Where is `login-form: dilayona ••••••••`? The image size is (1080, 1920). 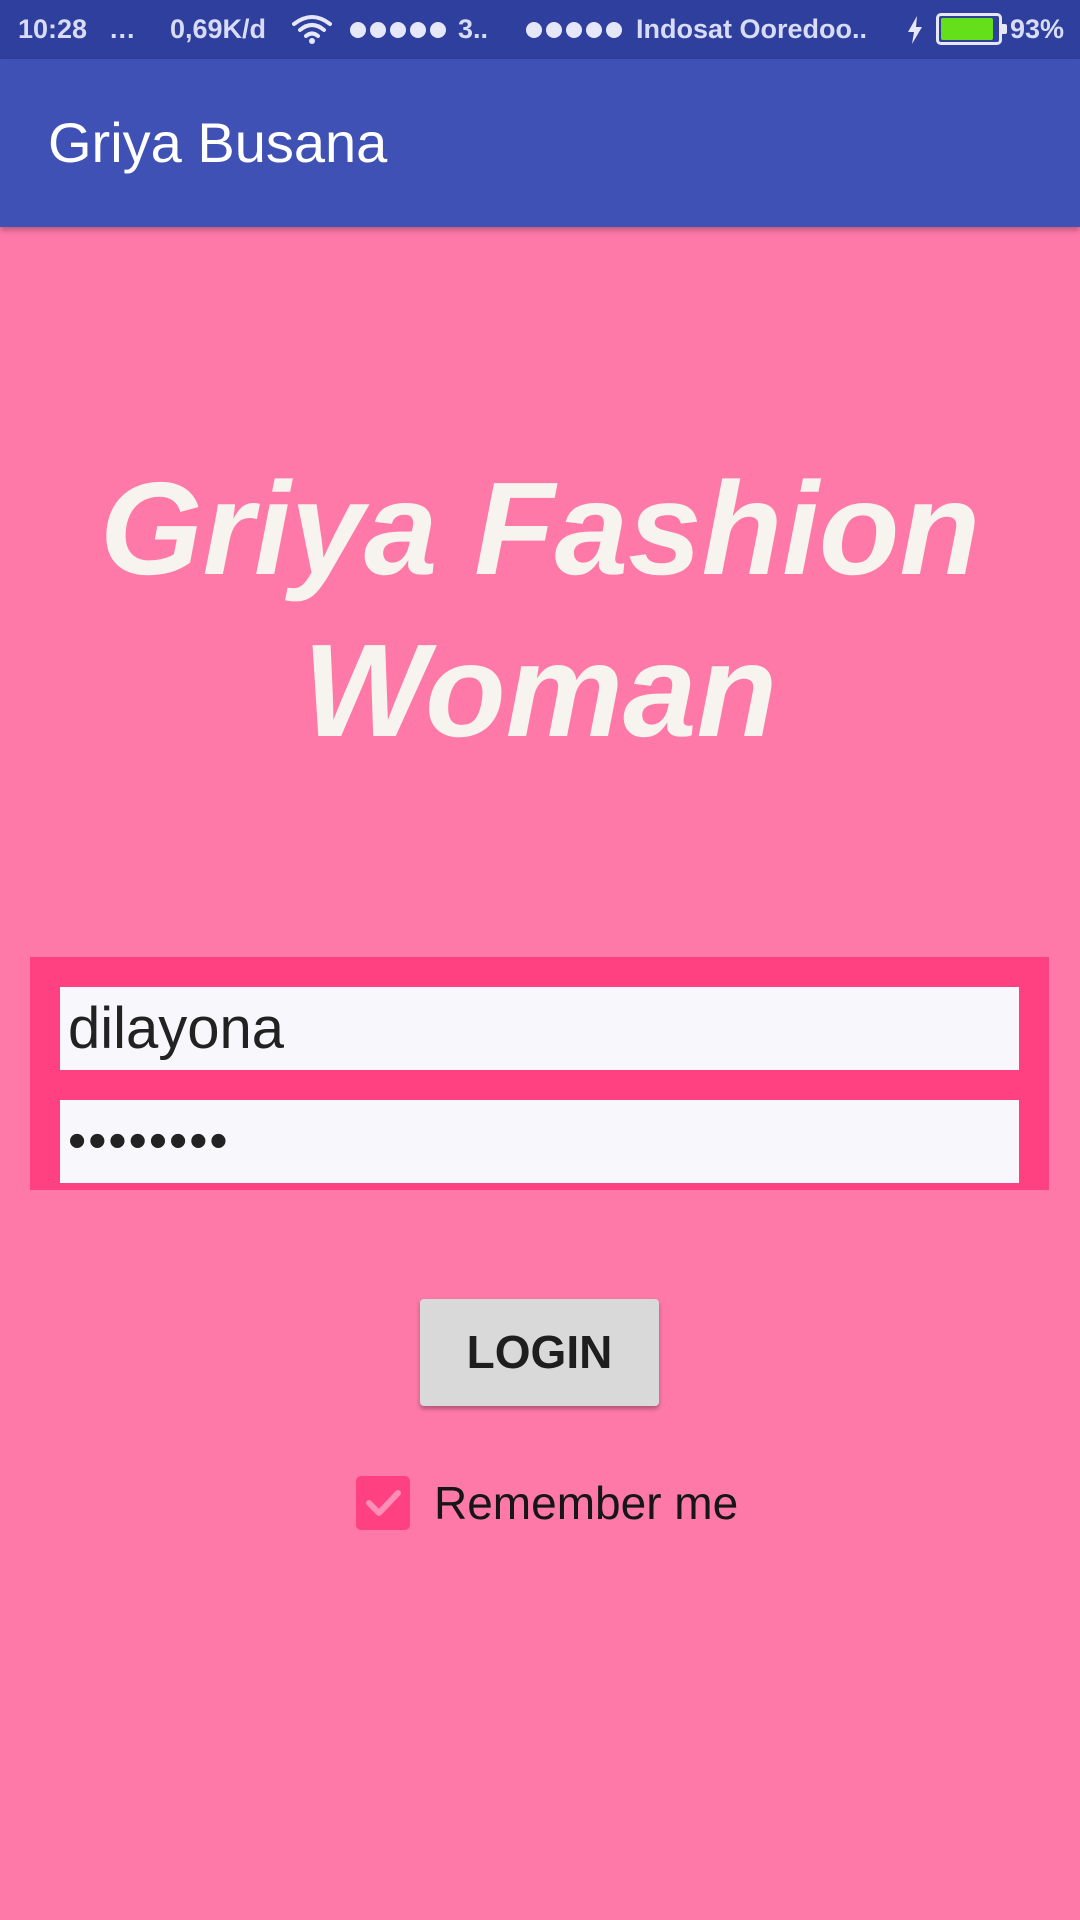 login-form: dilayona •••••••• is located at coordinates (539, 1073).